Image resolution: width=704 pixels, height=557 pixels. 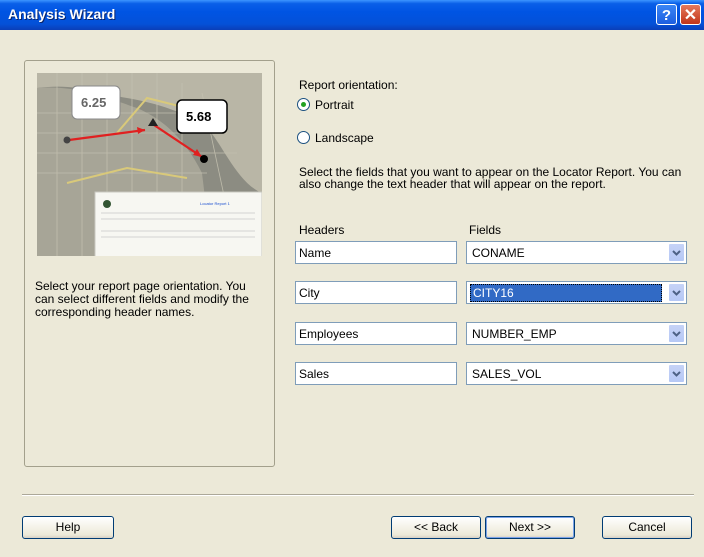 I want to click on header-input-employees: Employees, so click(x=376, y=333).